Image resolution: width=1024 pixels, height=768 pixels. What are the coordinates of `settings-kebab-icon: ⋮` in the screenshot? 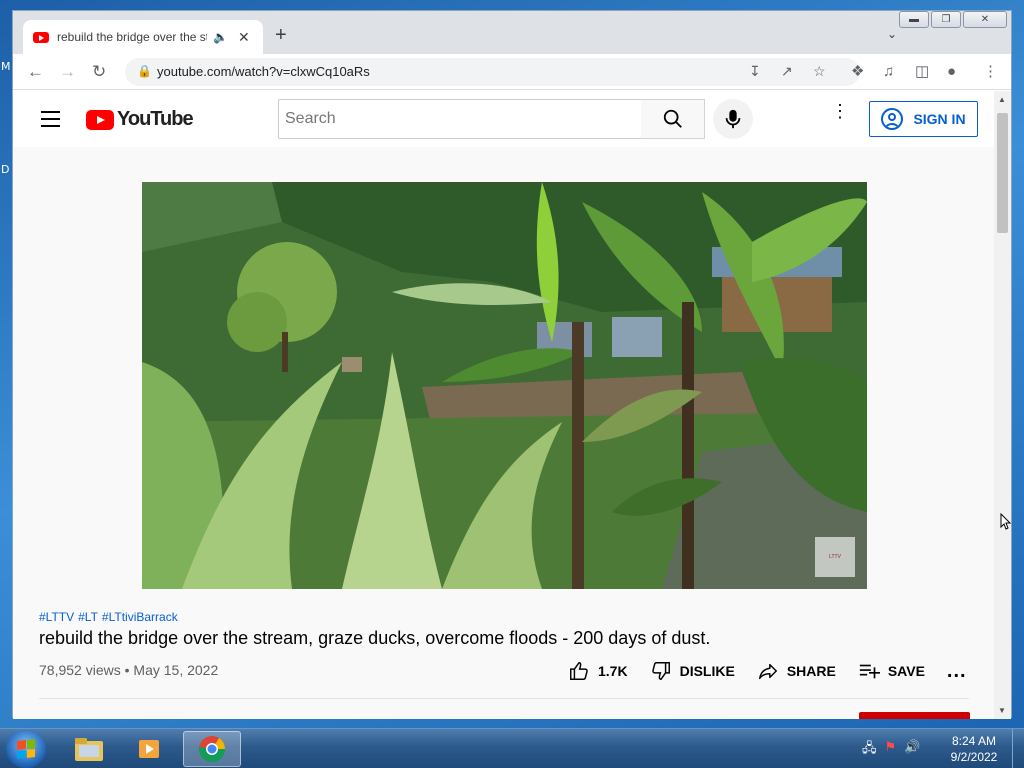 It's located at (840, 111).